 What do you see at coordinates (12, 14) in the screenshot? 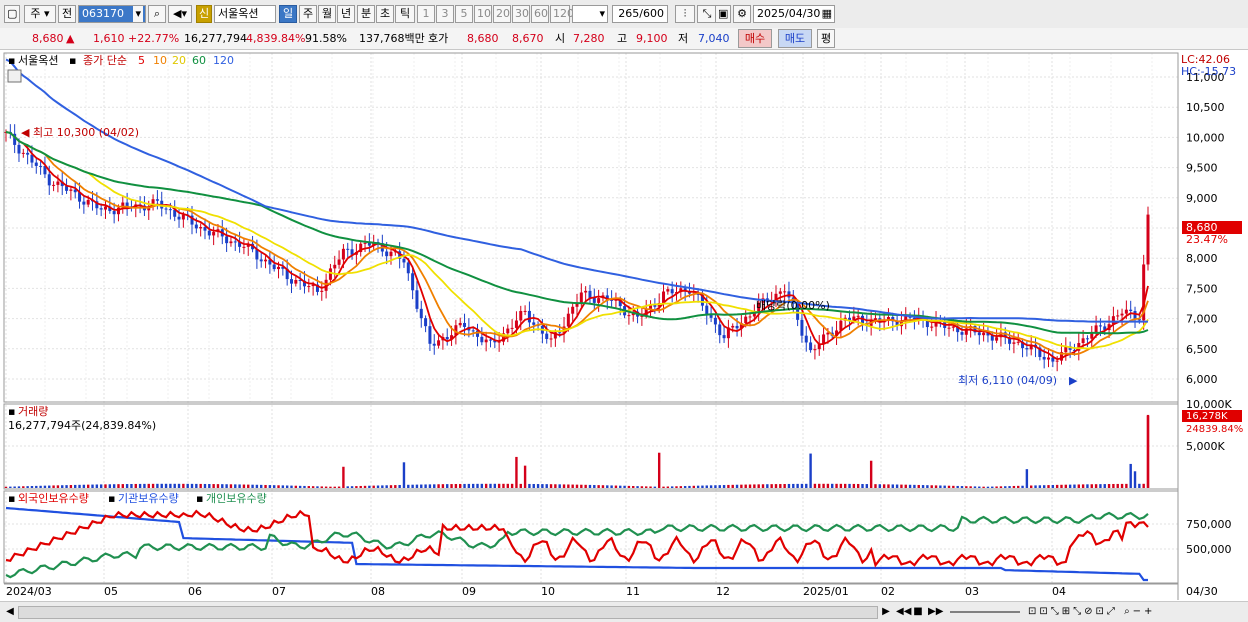
I see `window-icon: ▢` at bounding box center [12, 14].